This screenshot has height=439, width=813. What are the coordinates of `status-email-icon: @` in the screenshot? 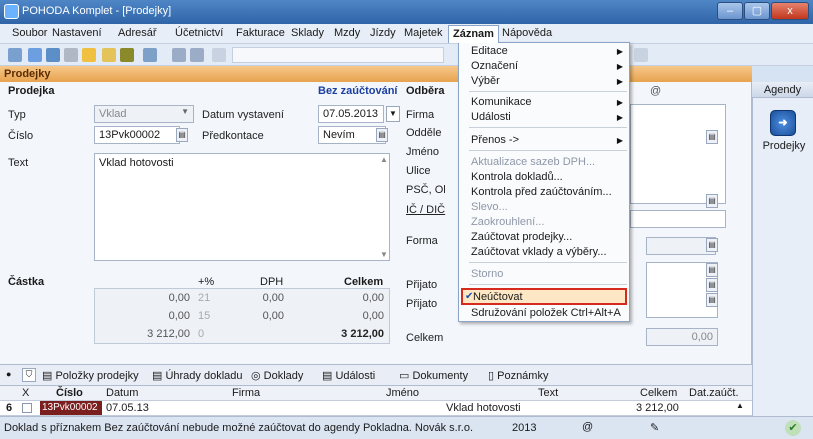 It's located at (588, 427).